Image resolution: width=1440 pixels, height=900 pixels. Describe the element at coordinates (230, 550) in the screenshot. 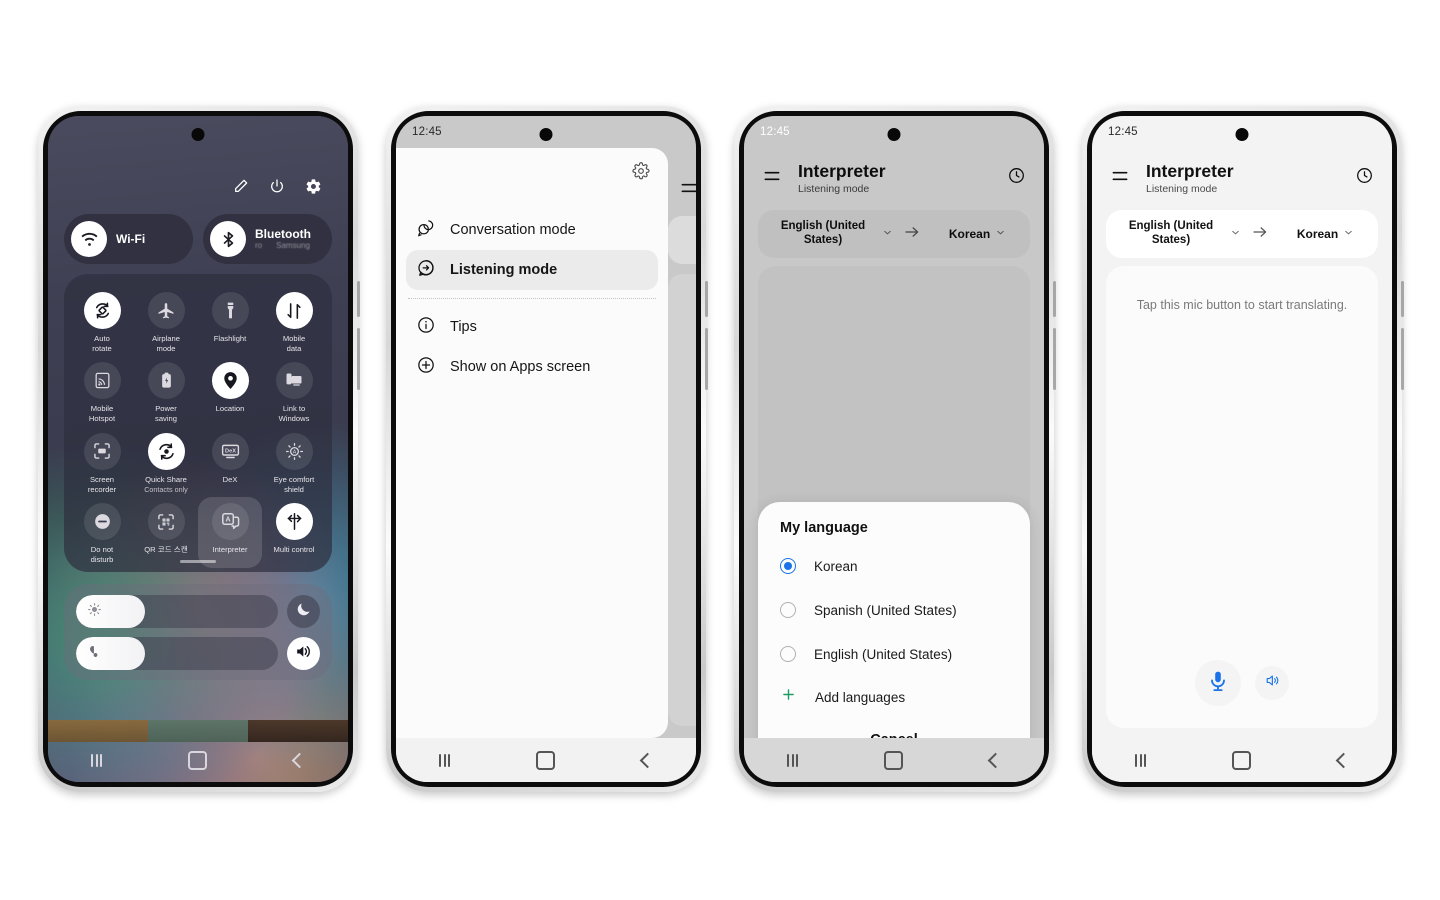

I see `tile-label: Interpreter` at that location.